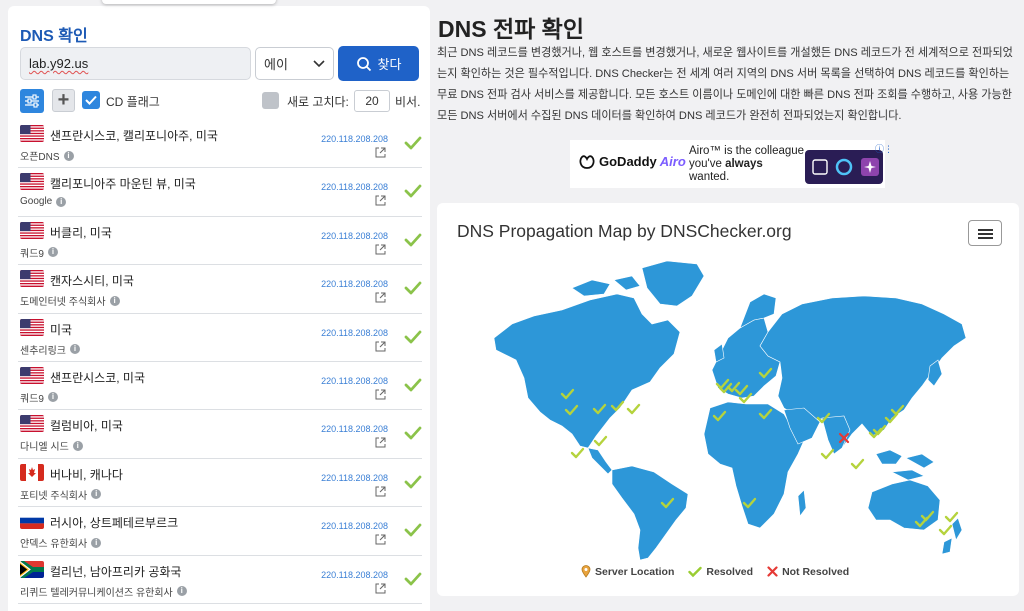 This screenshot has height=611, width=1024. I want to click on auto-refresh-checkbox, so click(270, 100).